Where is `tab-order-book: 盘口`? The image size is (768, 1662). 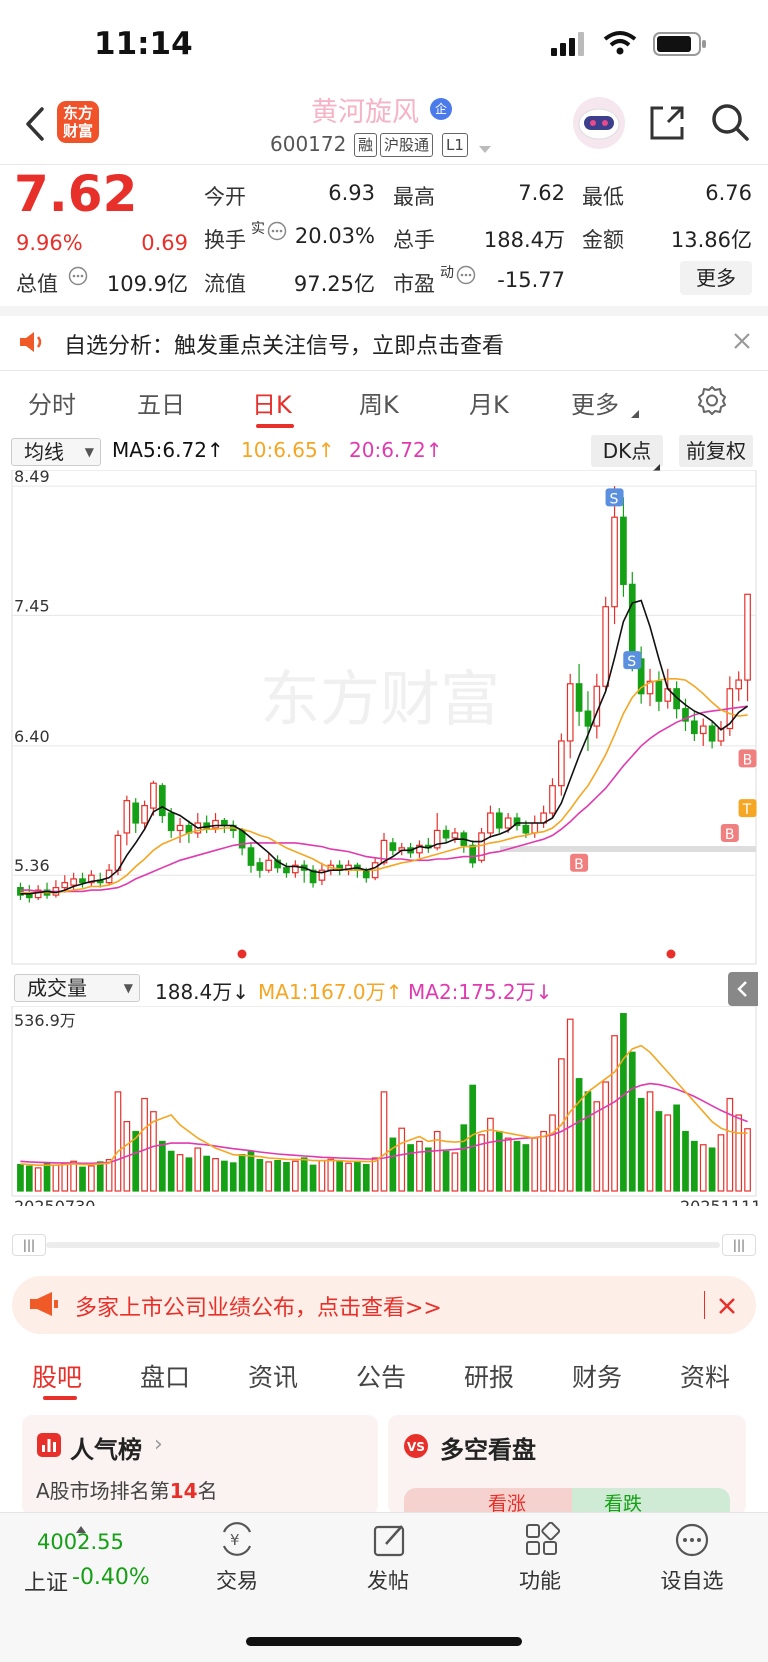 tab-order-book: 盘口 is located at coordinates (165, 1376).